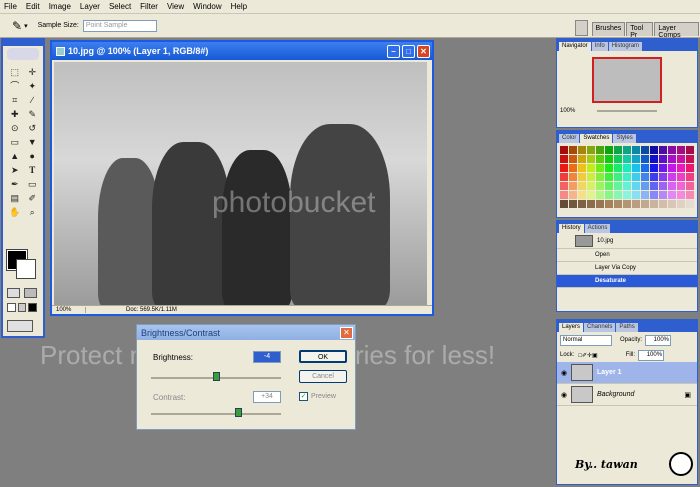 Image resolution: width=700 pixels, height=487 pixels. I want to click on tab-actions: Actions, so click(597, 228).